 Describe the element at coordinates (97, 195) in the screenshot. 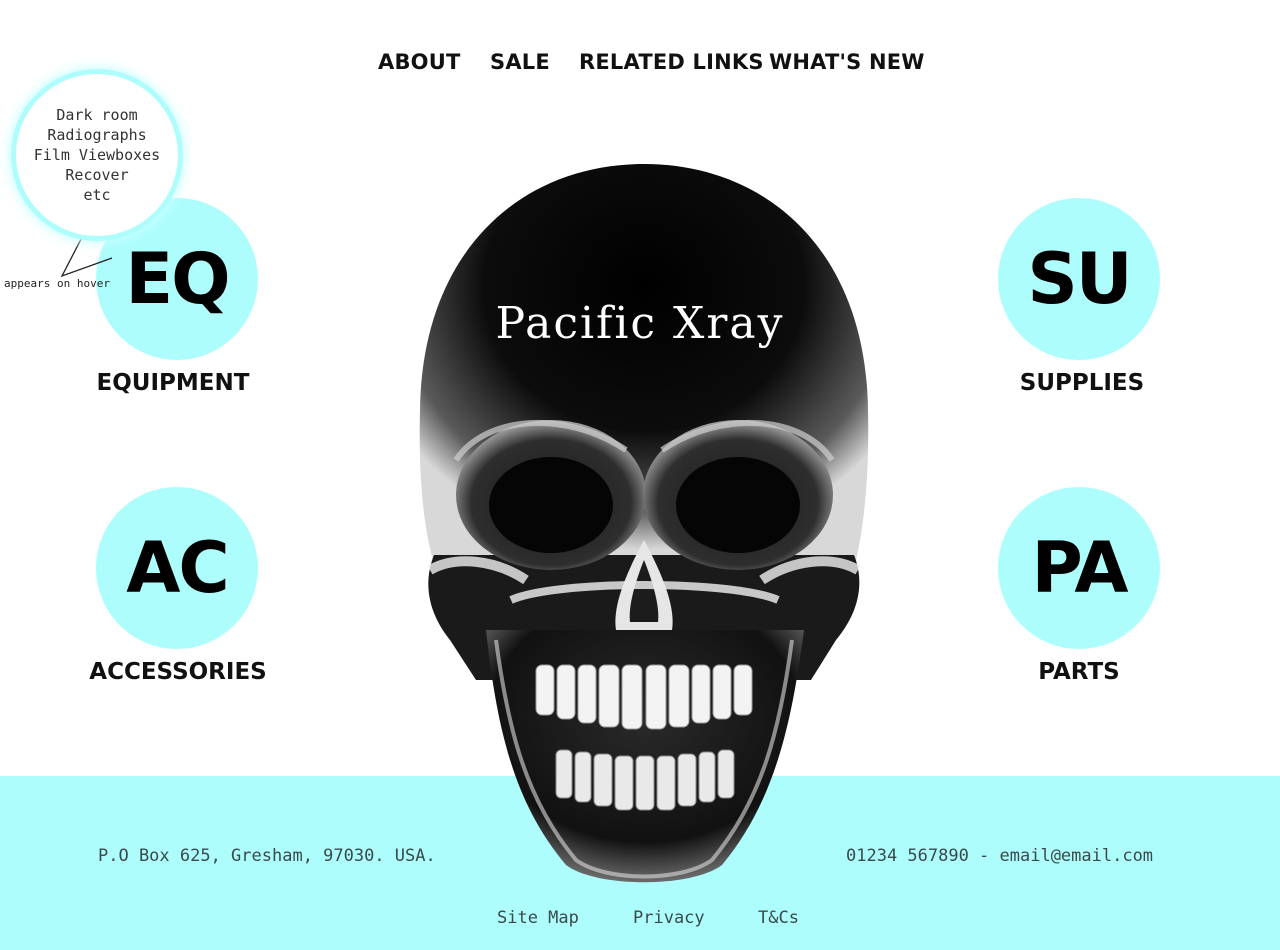

I see `hover-popup-item: etc` at that location.